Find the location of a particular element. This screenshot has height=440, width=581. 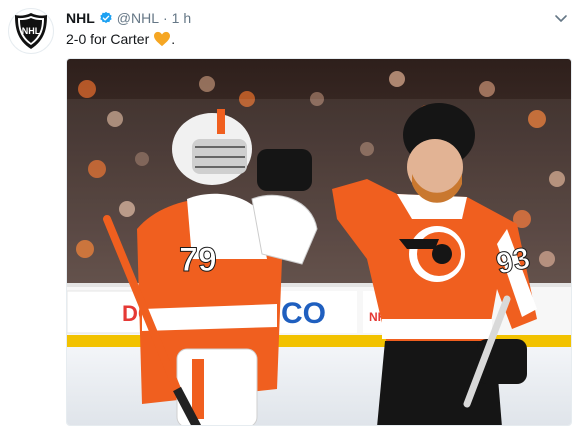

tweet-text: 2-0 for Carter . is located at coordinates (120, 39).